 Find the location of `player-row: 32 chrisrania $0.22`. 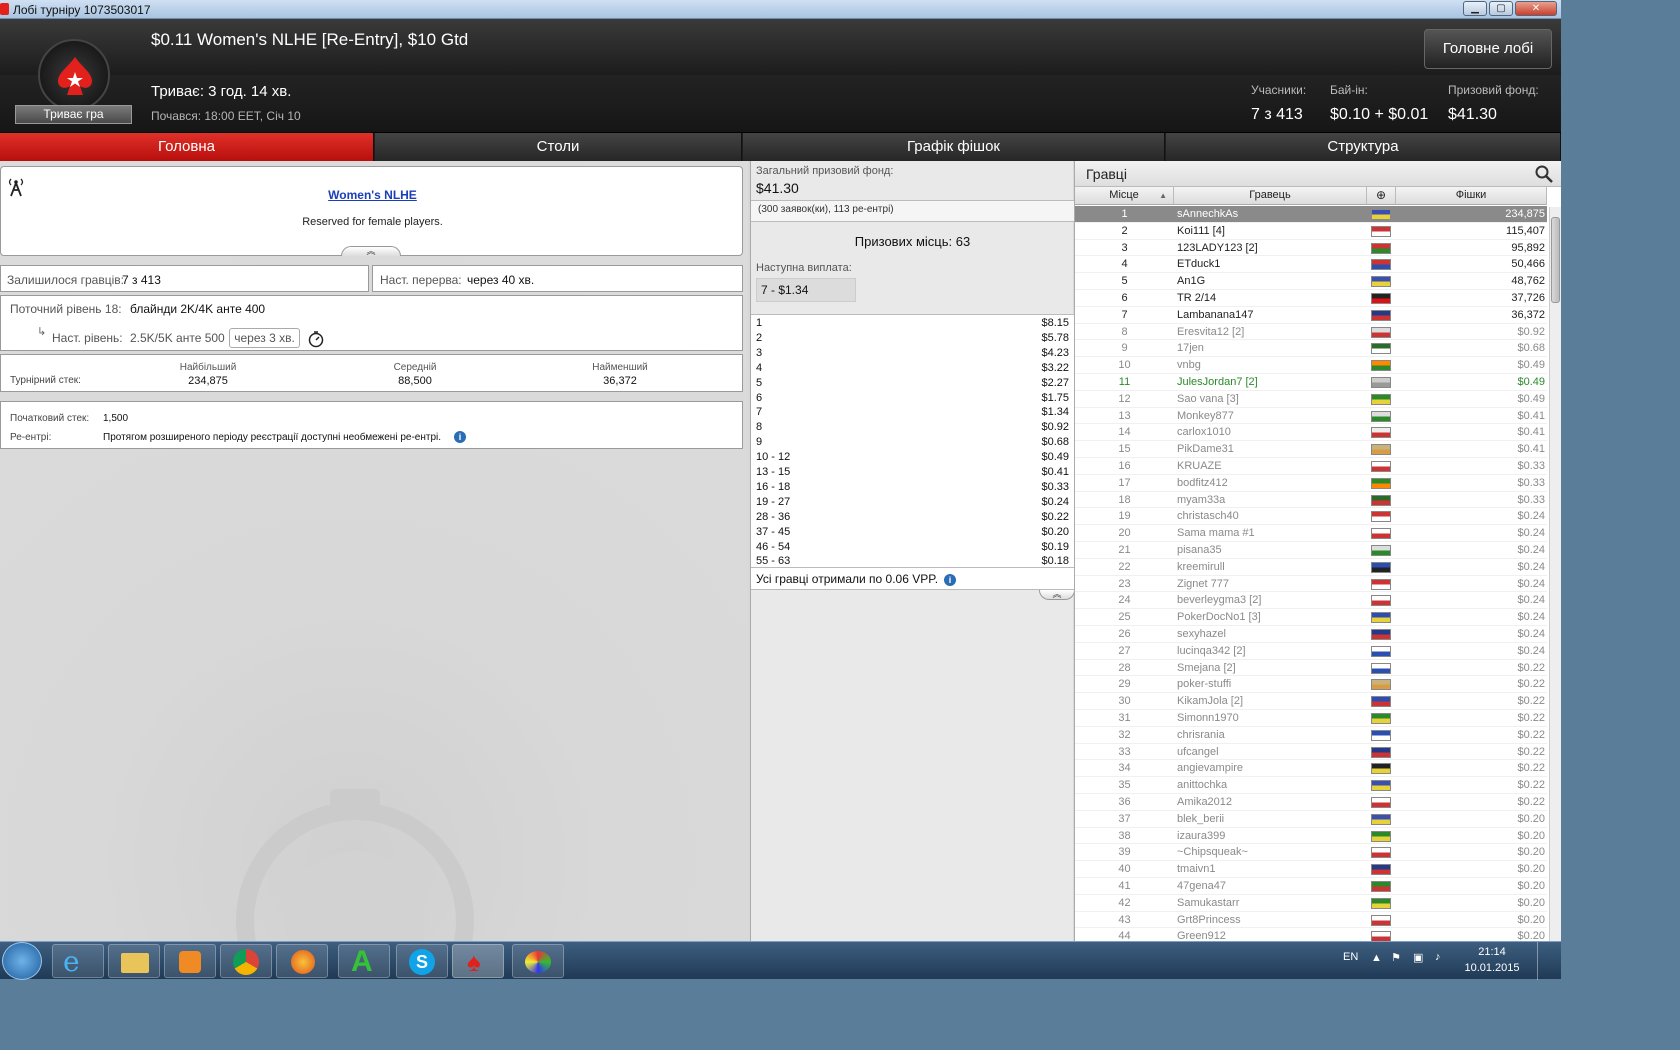

player-row: 32 chrisrania $0.22 is located at coordinates (1311, 735).